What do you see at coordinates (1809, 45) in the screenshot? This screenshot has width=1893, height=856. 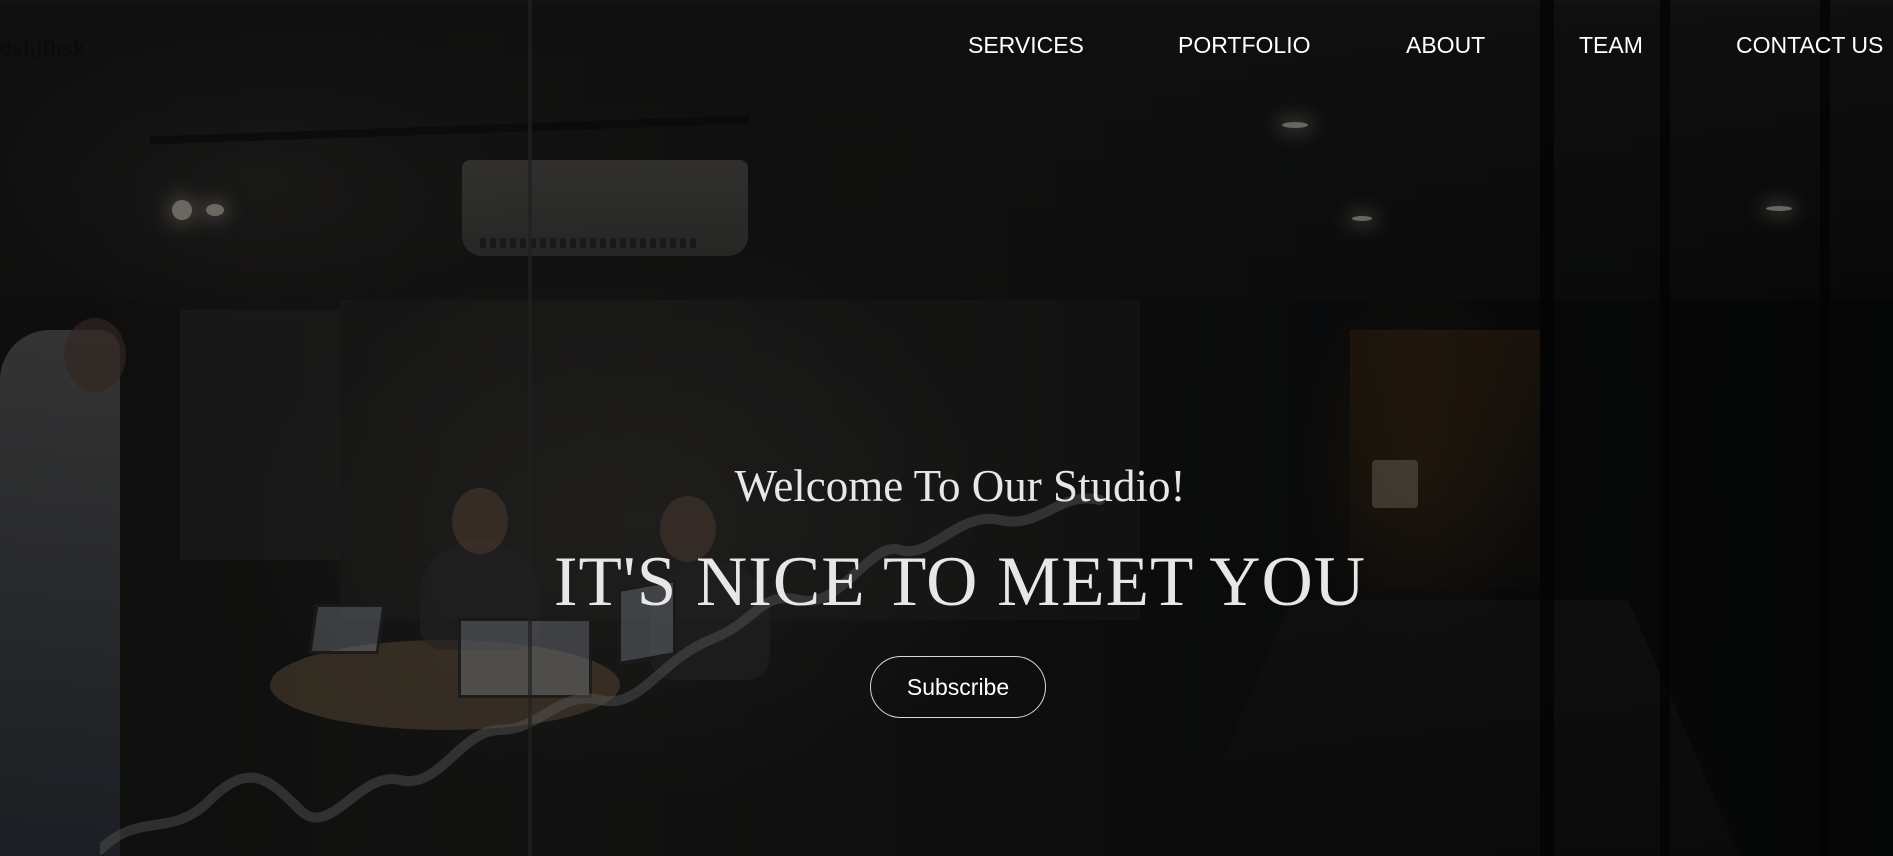 I see `nav-link-contact-us: CONTACT US` at bounding box center [1809, 45].